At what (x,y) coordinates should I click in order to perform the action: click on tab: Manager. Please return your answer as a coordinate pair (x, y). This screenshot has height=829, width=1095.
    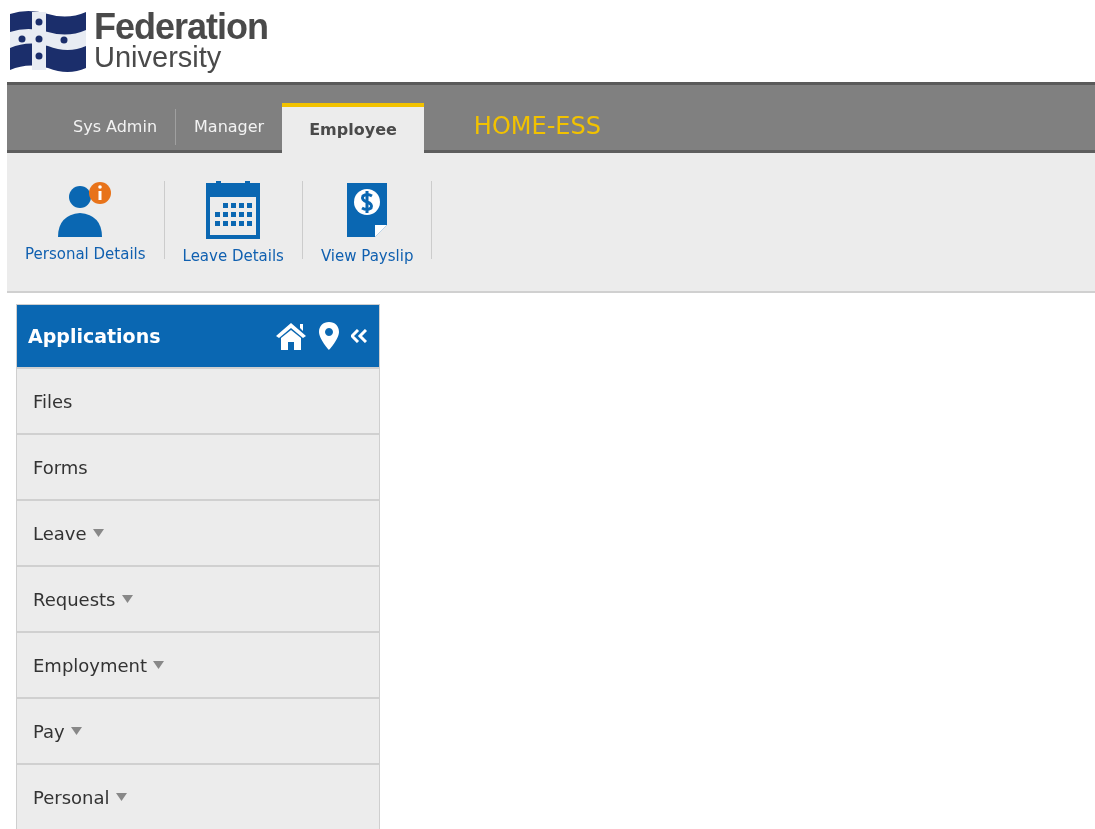
    Looking at the image, I should click on (229, 126).